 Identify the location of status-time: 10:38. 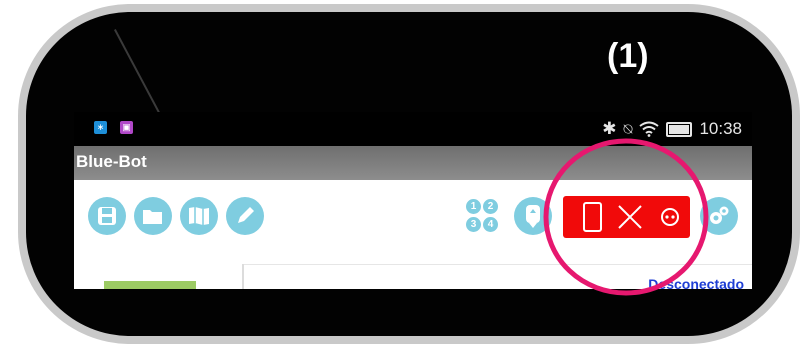
(720, 128).